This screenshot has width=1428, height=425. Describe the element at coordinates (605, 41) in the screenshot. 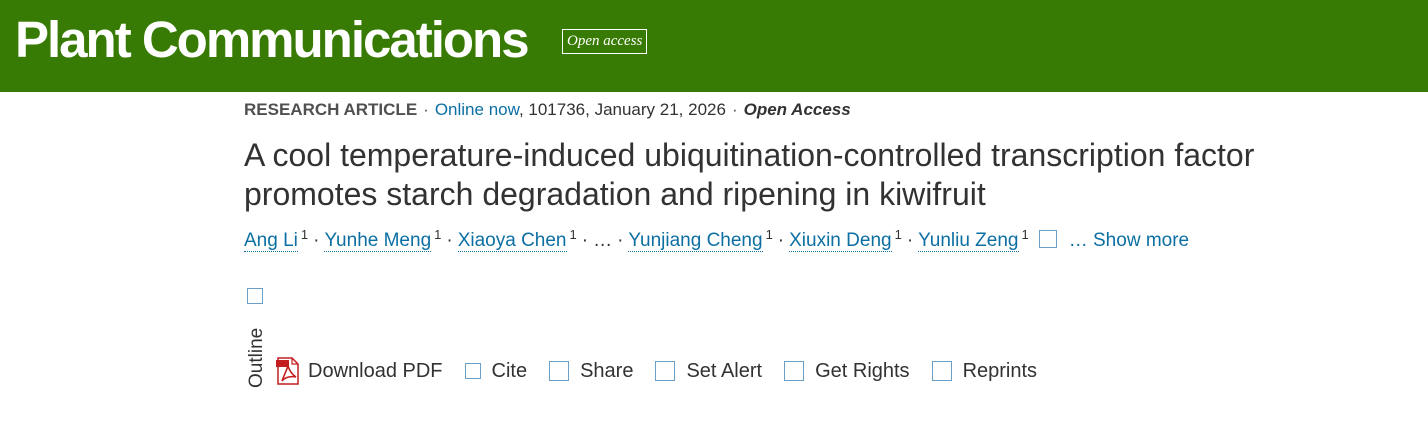

I see `open-access-badge: Open access` at that location.